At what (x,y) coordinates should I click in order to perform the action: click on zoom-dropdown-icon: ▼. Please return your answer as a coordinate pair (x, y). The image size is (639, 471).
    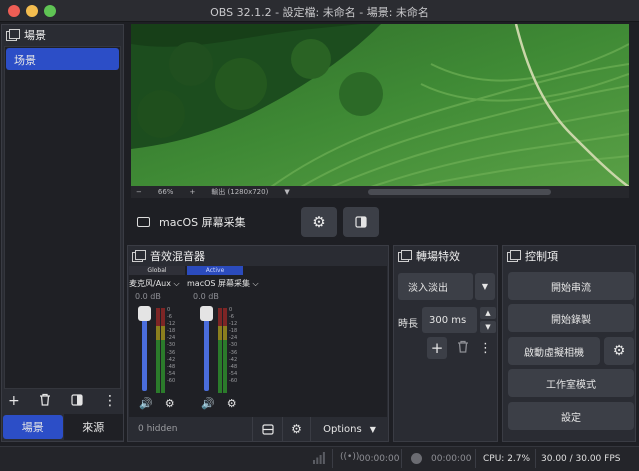
    Looking at the image, I should click on (286, 192).